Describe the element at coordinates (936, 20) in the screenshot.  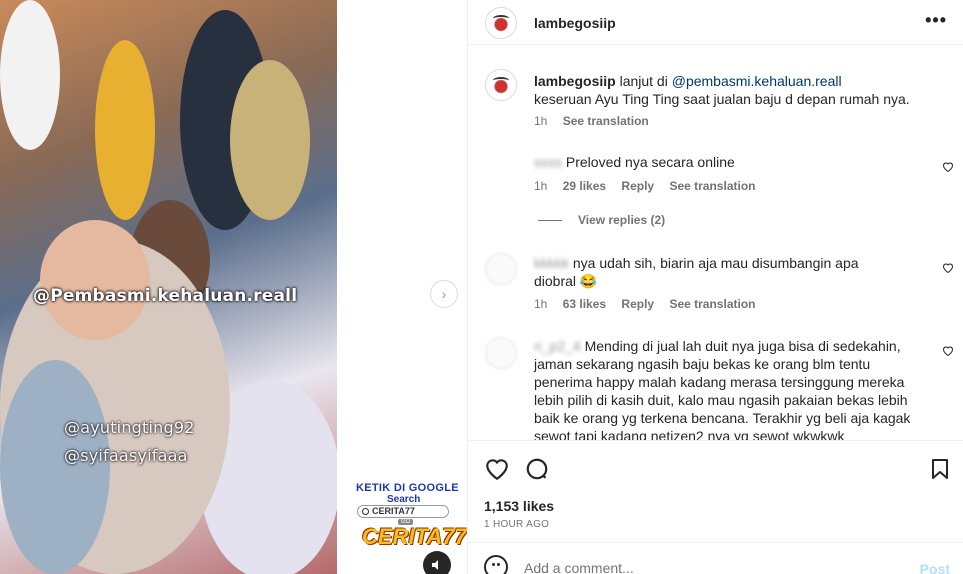
I see `more-options-icon: •••` at that location.